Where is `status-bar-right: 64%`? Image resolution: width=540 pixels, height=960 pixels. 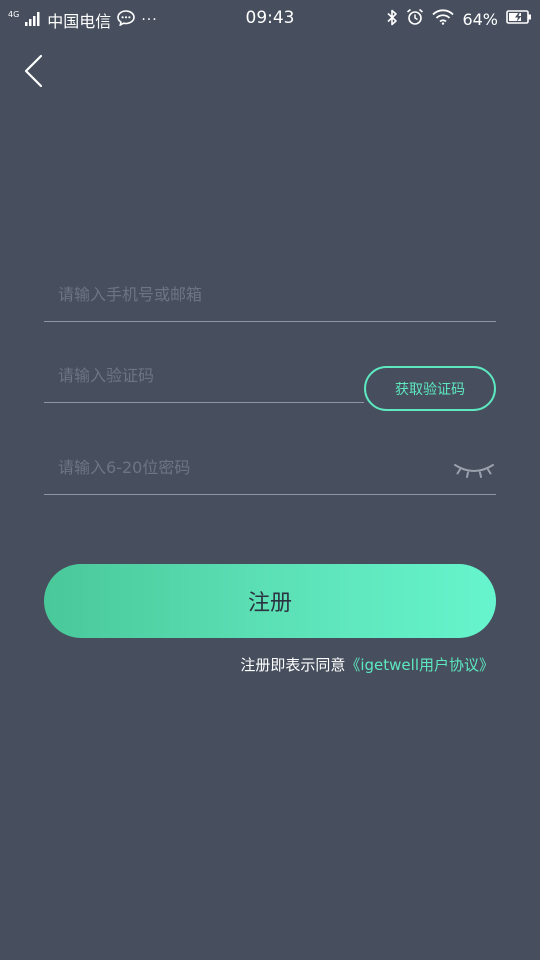 status-bar-right: 64% is located at coordinates (459, 19).